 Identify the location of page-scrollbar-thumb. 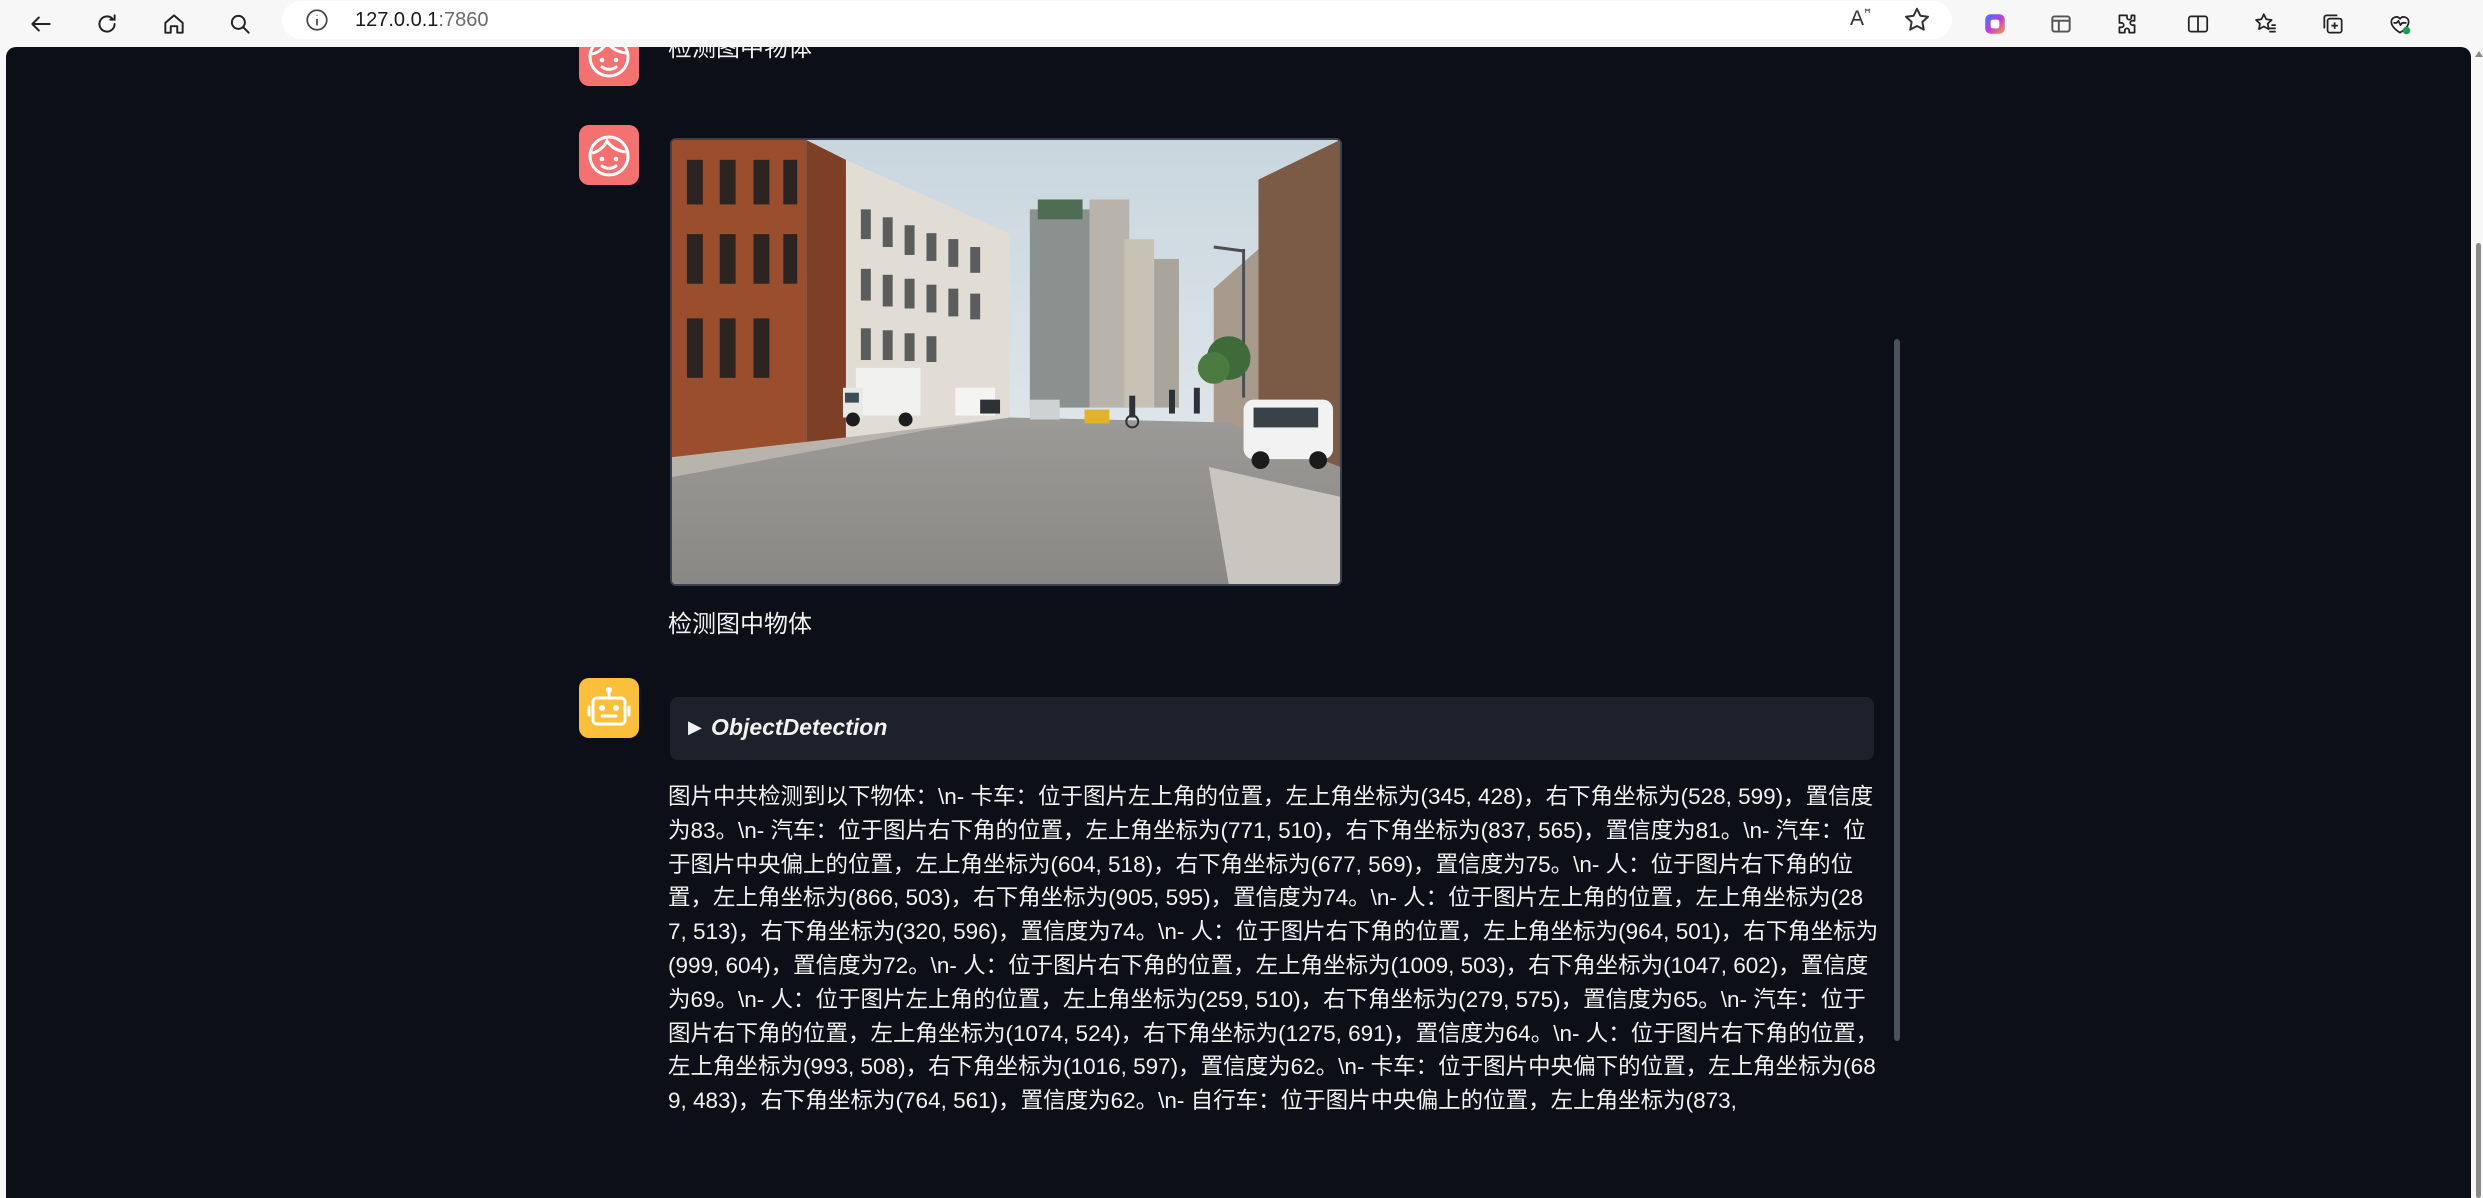
(2478, 720).